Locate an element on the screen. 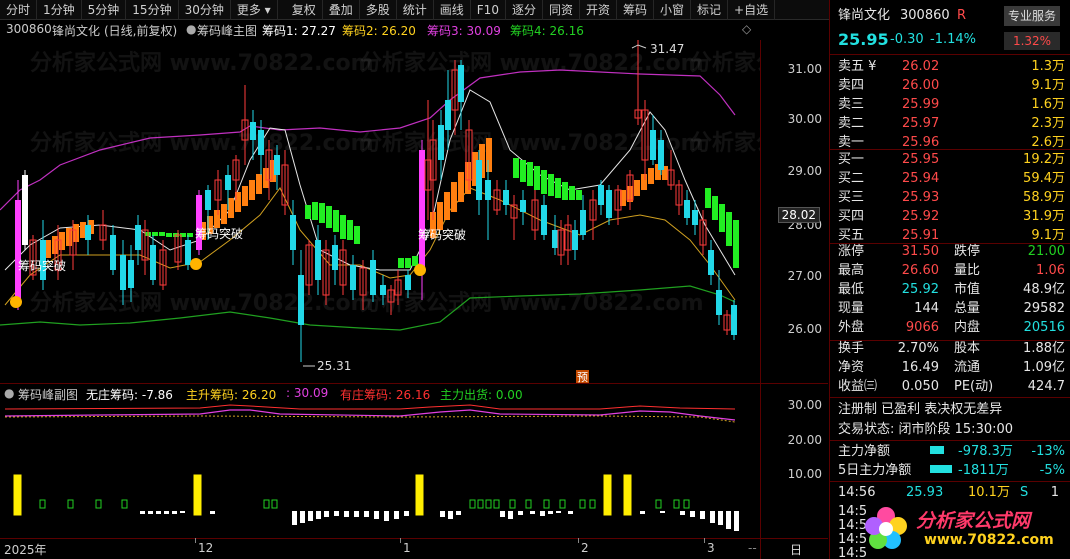 This screenshot has height=559, width=1070. pro-service-button: 专业服务 is located at coordinates (1032, 16).